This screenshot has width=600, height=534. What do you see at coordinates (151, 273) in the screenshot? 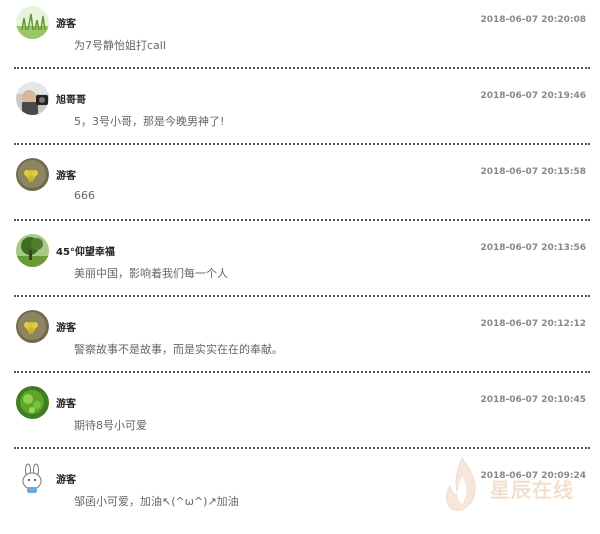
I see `comment-text: 美丽中国，影响着我们每一个人` at bounding box center [151, 273].